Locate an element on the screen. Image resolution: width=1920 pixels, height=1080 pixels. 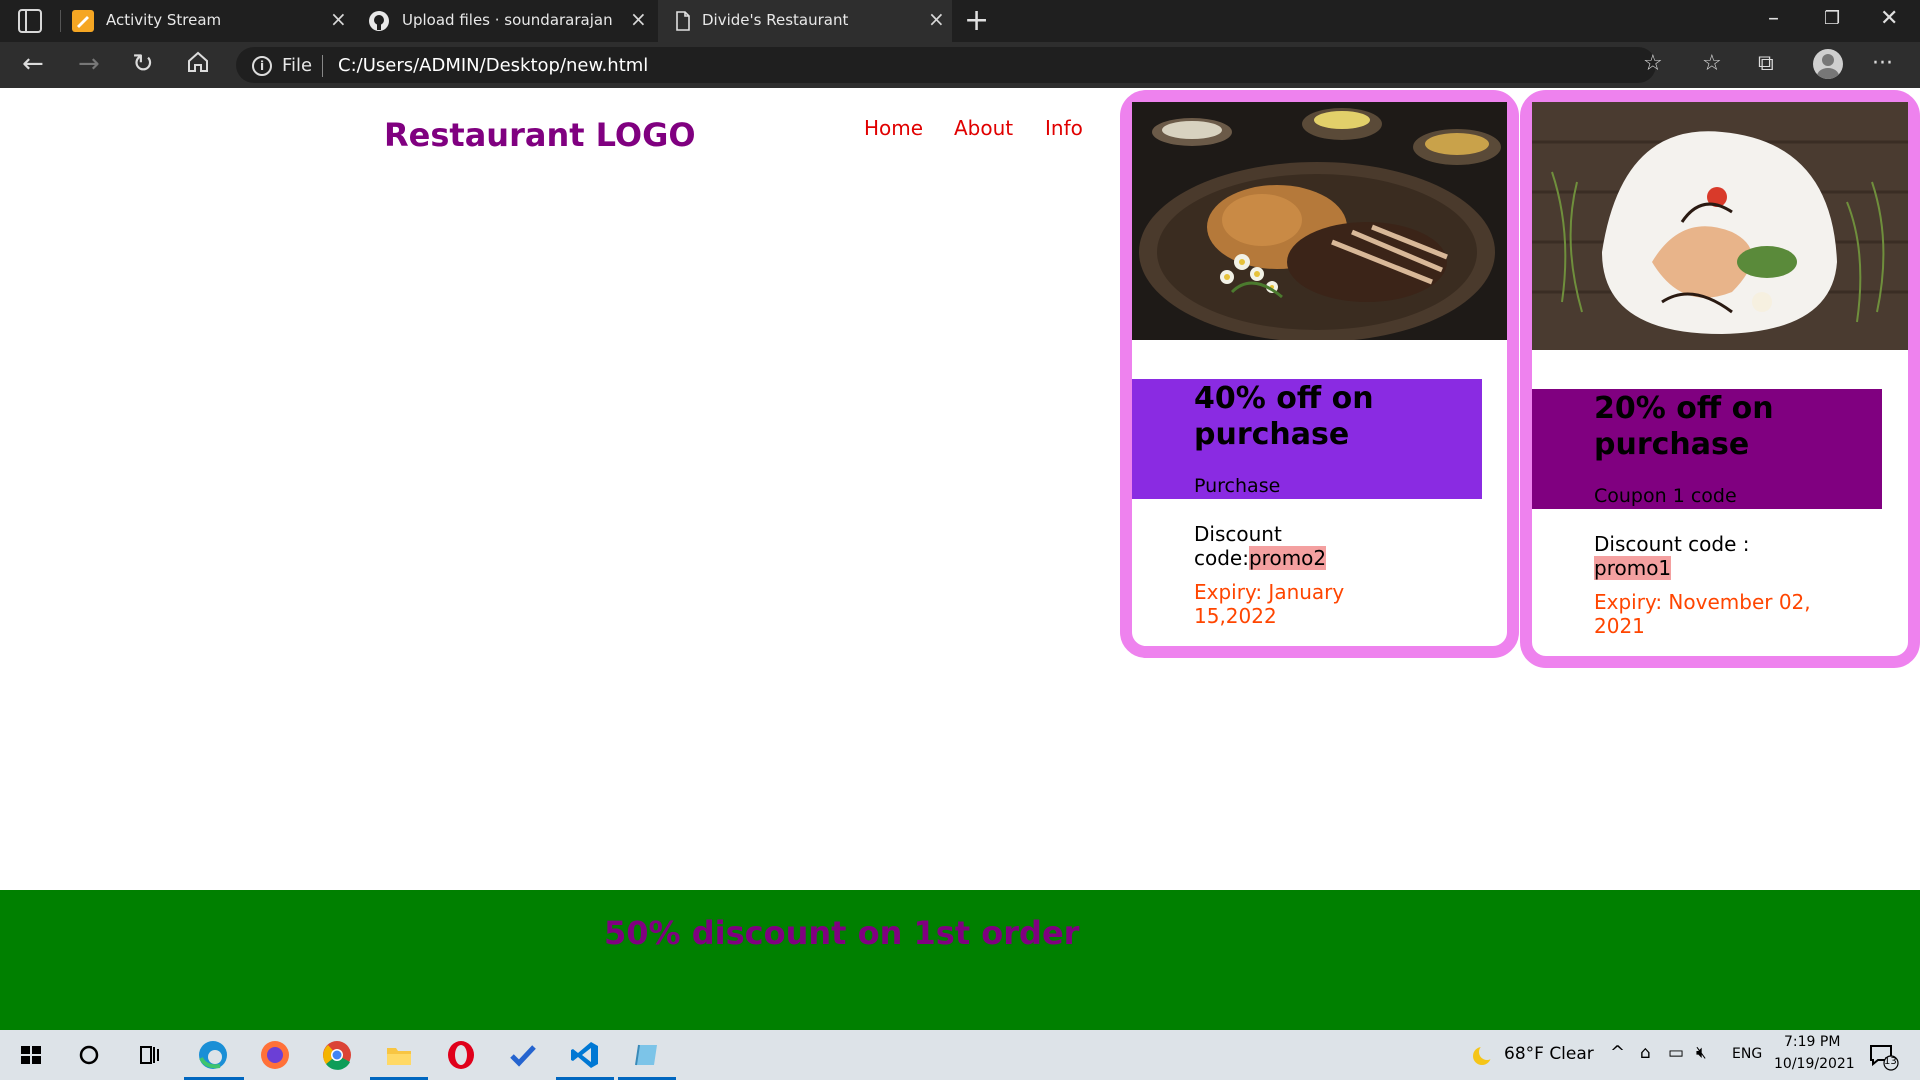
back-icon: ← is located at coordinates (33, 64).